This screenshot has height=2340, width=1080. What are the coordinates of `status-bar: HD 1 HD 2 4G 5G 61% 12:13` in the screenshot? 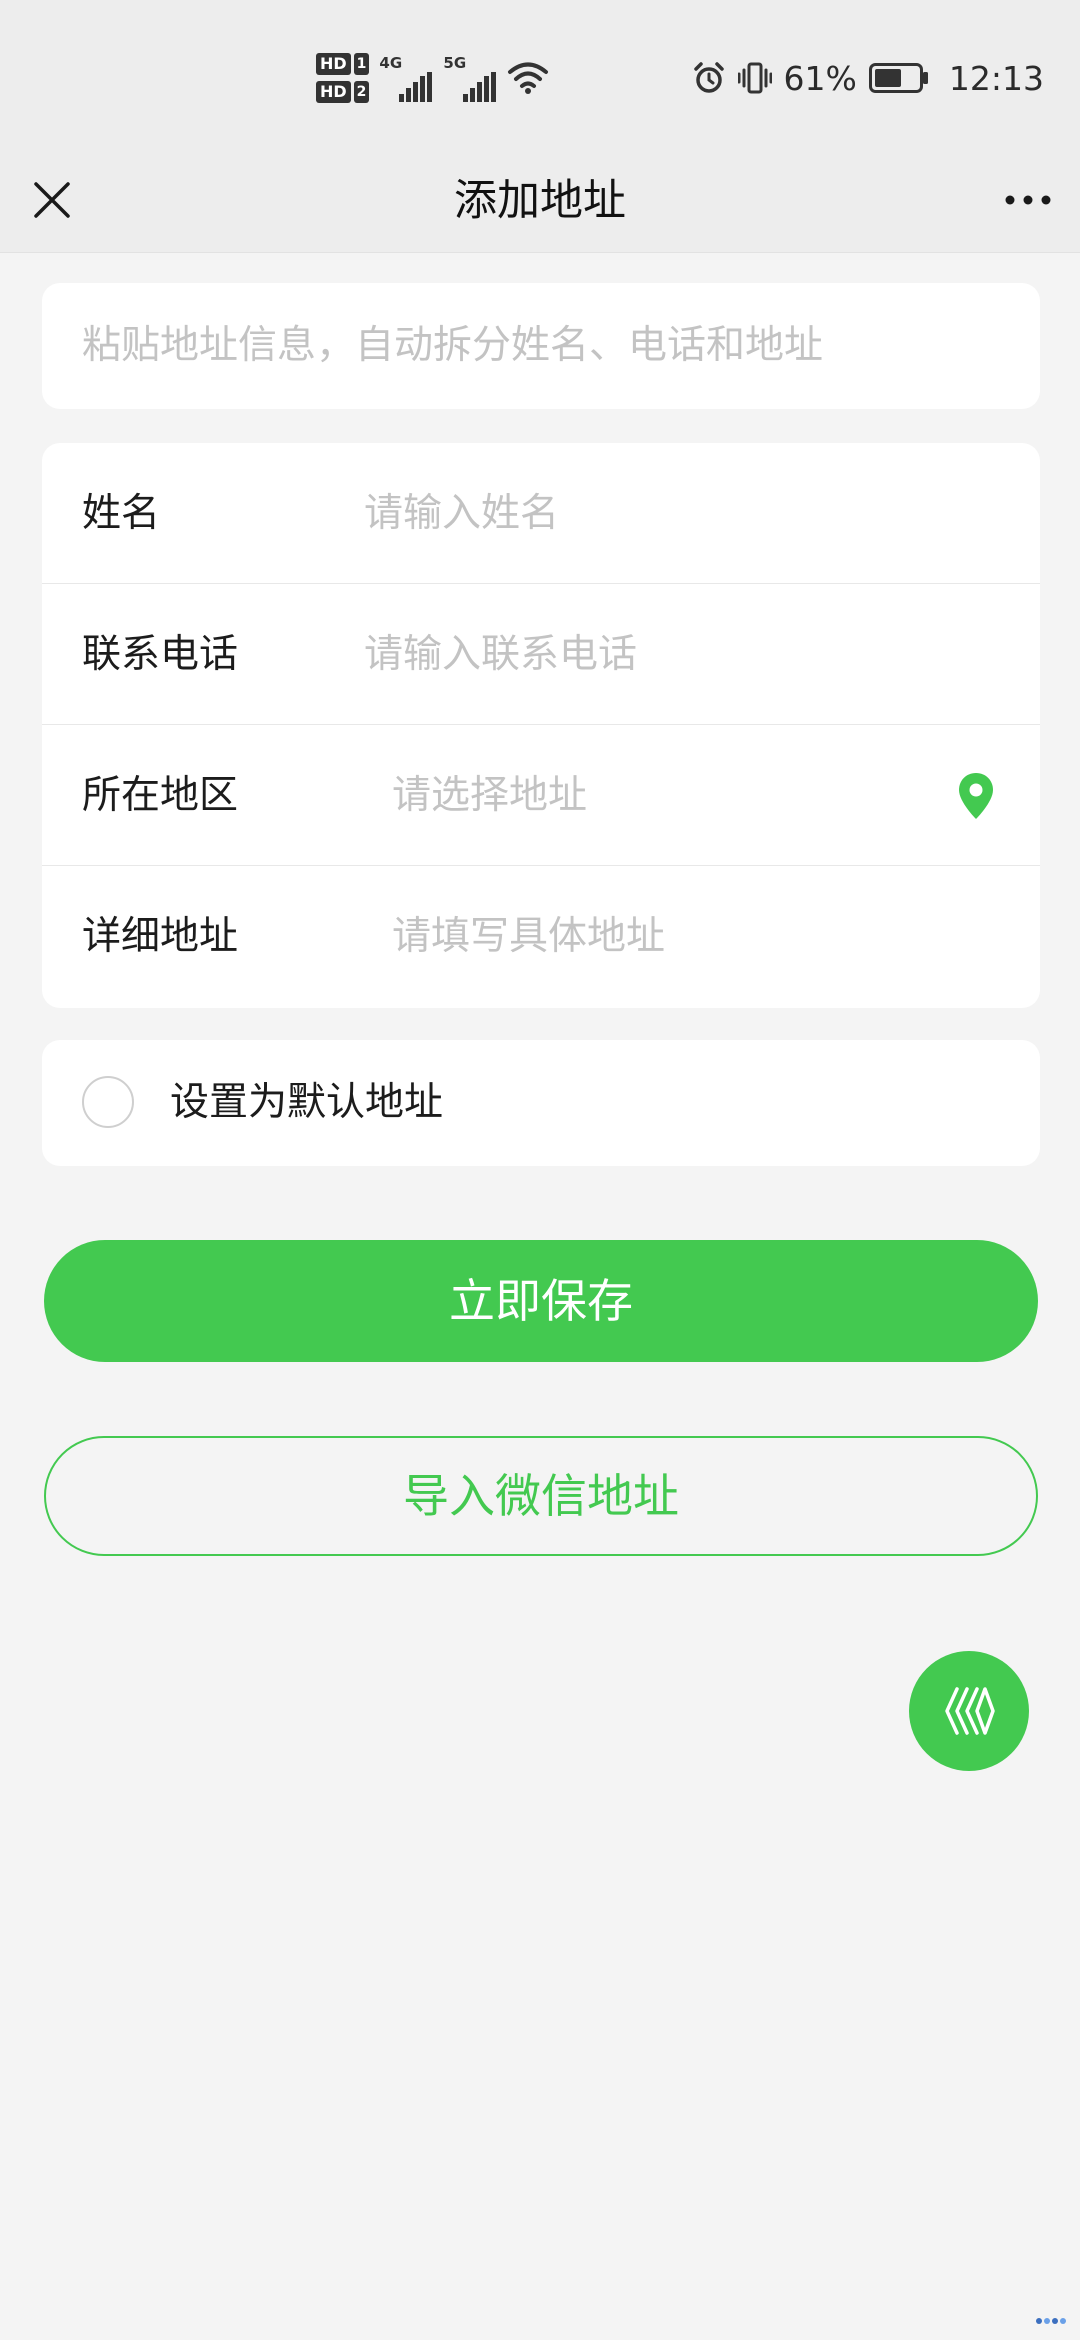 It's located at (540, 75).